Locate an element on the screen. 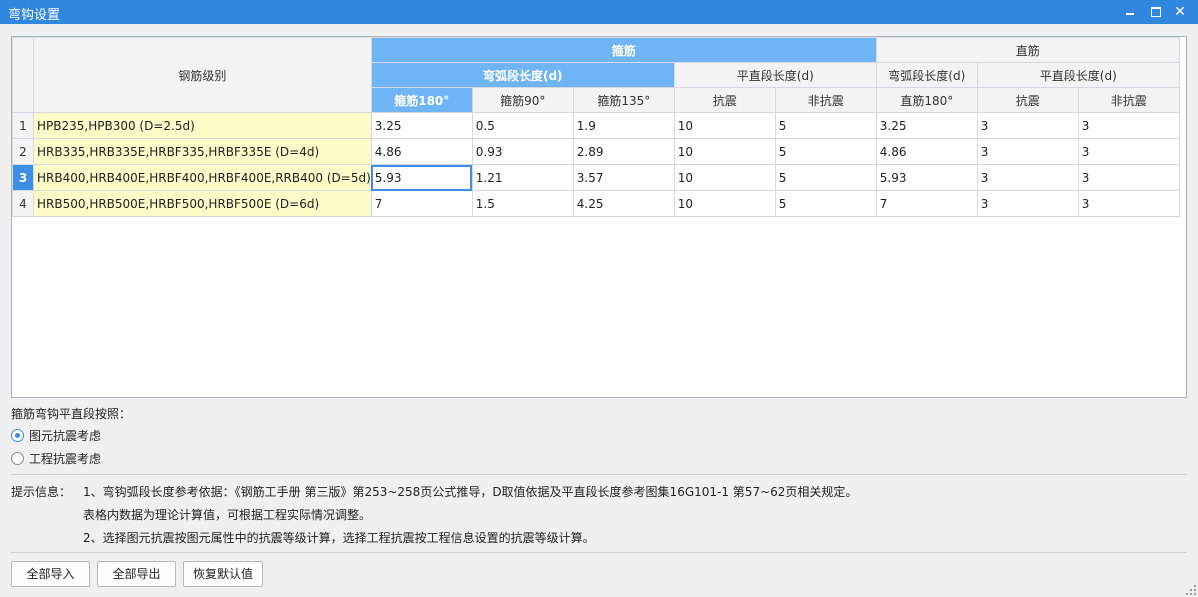  col-header: 箍筋90° is located at coordinates (522, 100).